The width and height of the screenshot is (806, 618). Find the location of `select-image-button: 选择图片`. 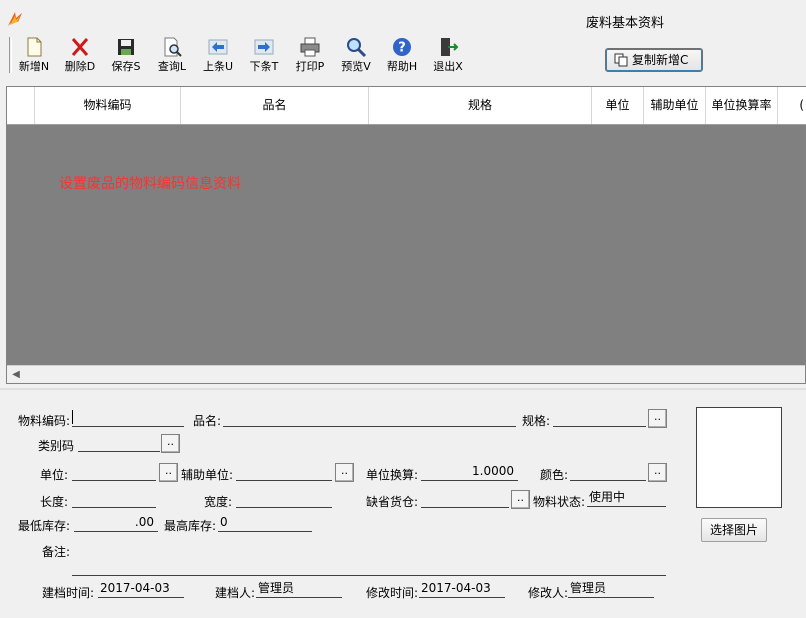

select-image-button: 选择图片 is located at coordinates (734, 530).